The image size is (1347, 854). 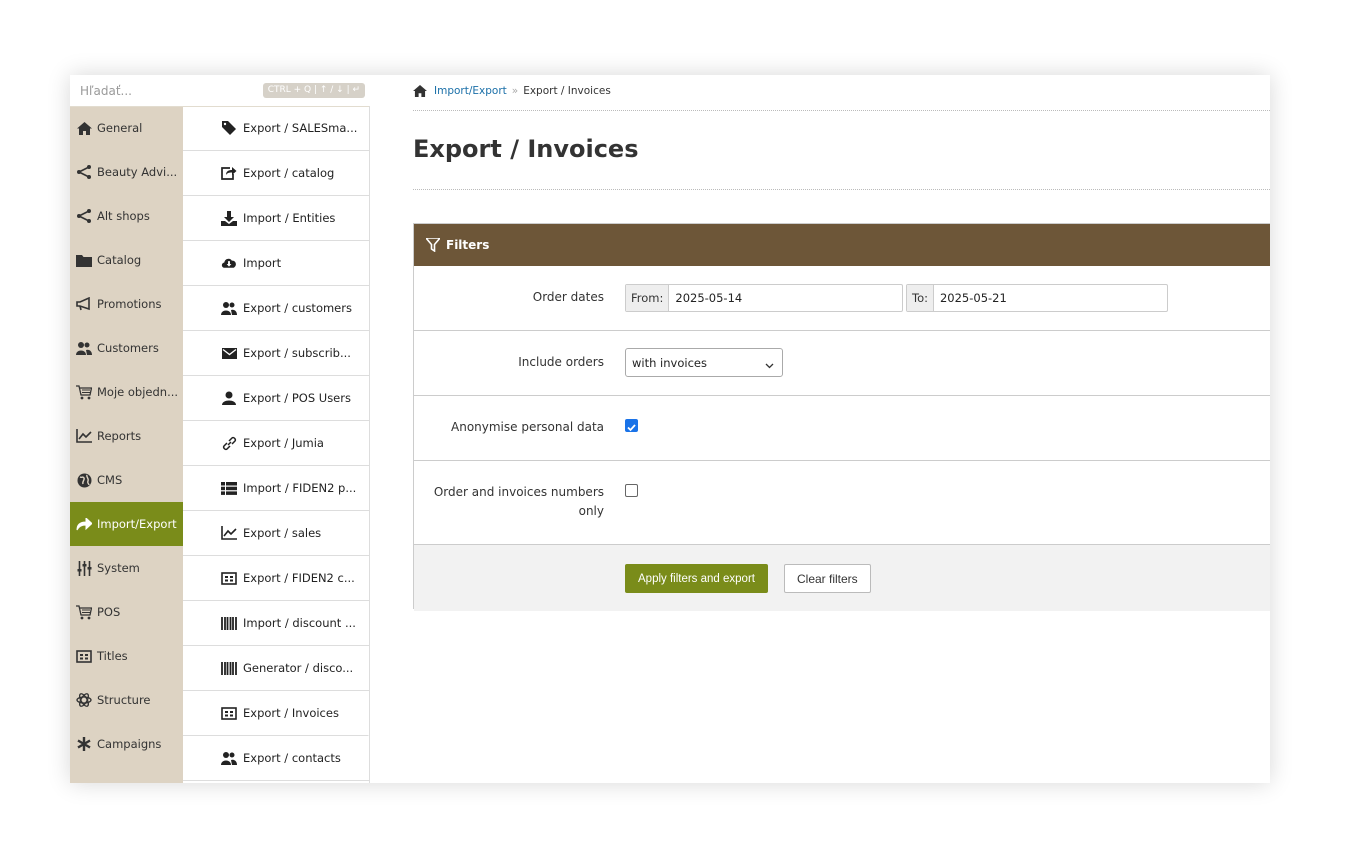 I want to click on bullhorn-icon, so click(x=84, y=304).